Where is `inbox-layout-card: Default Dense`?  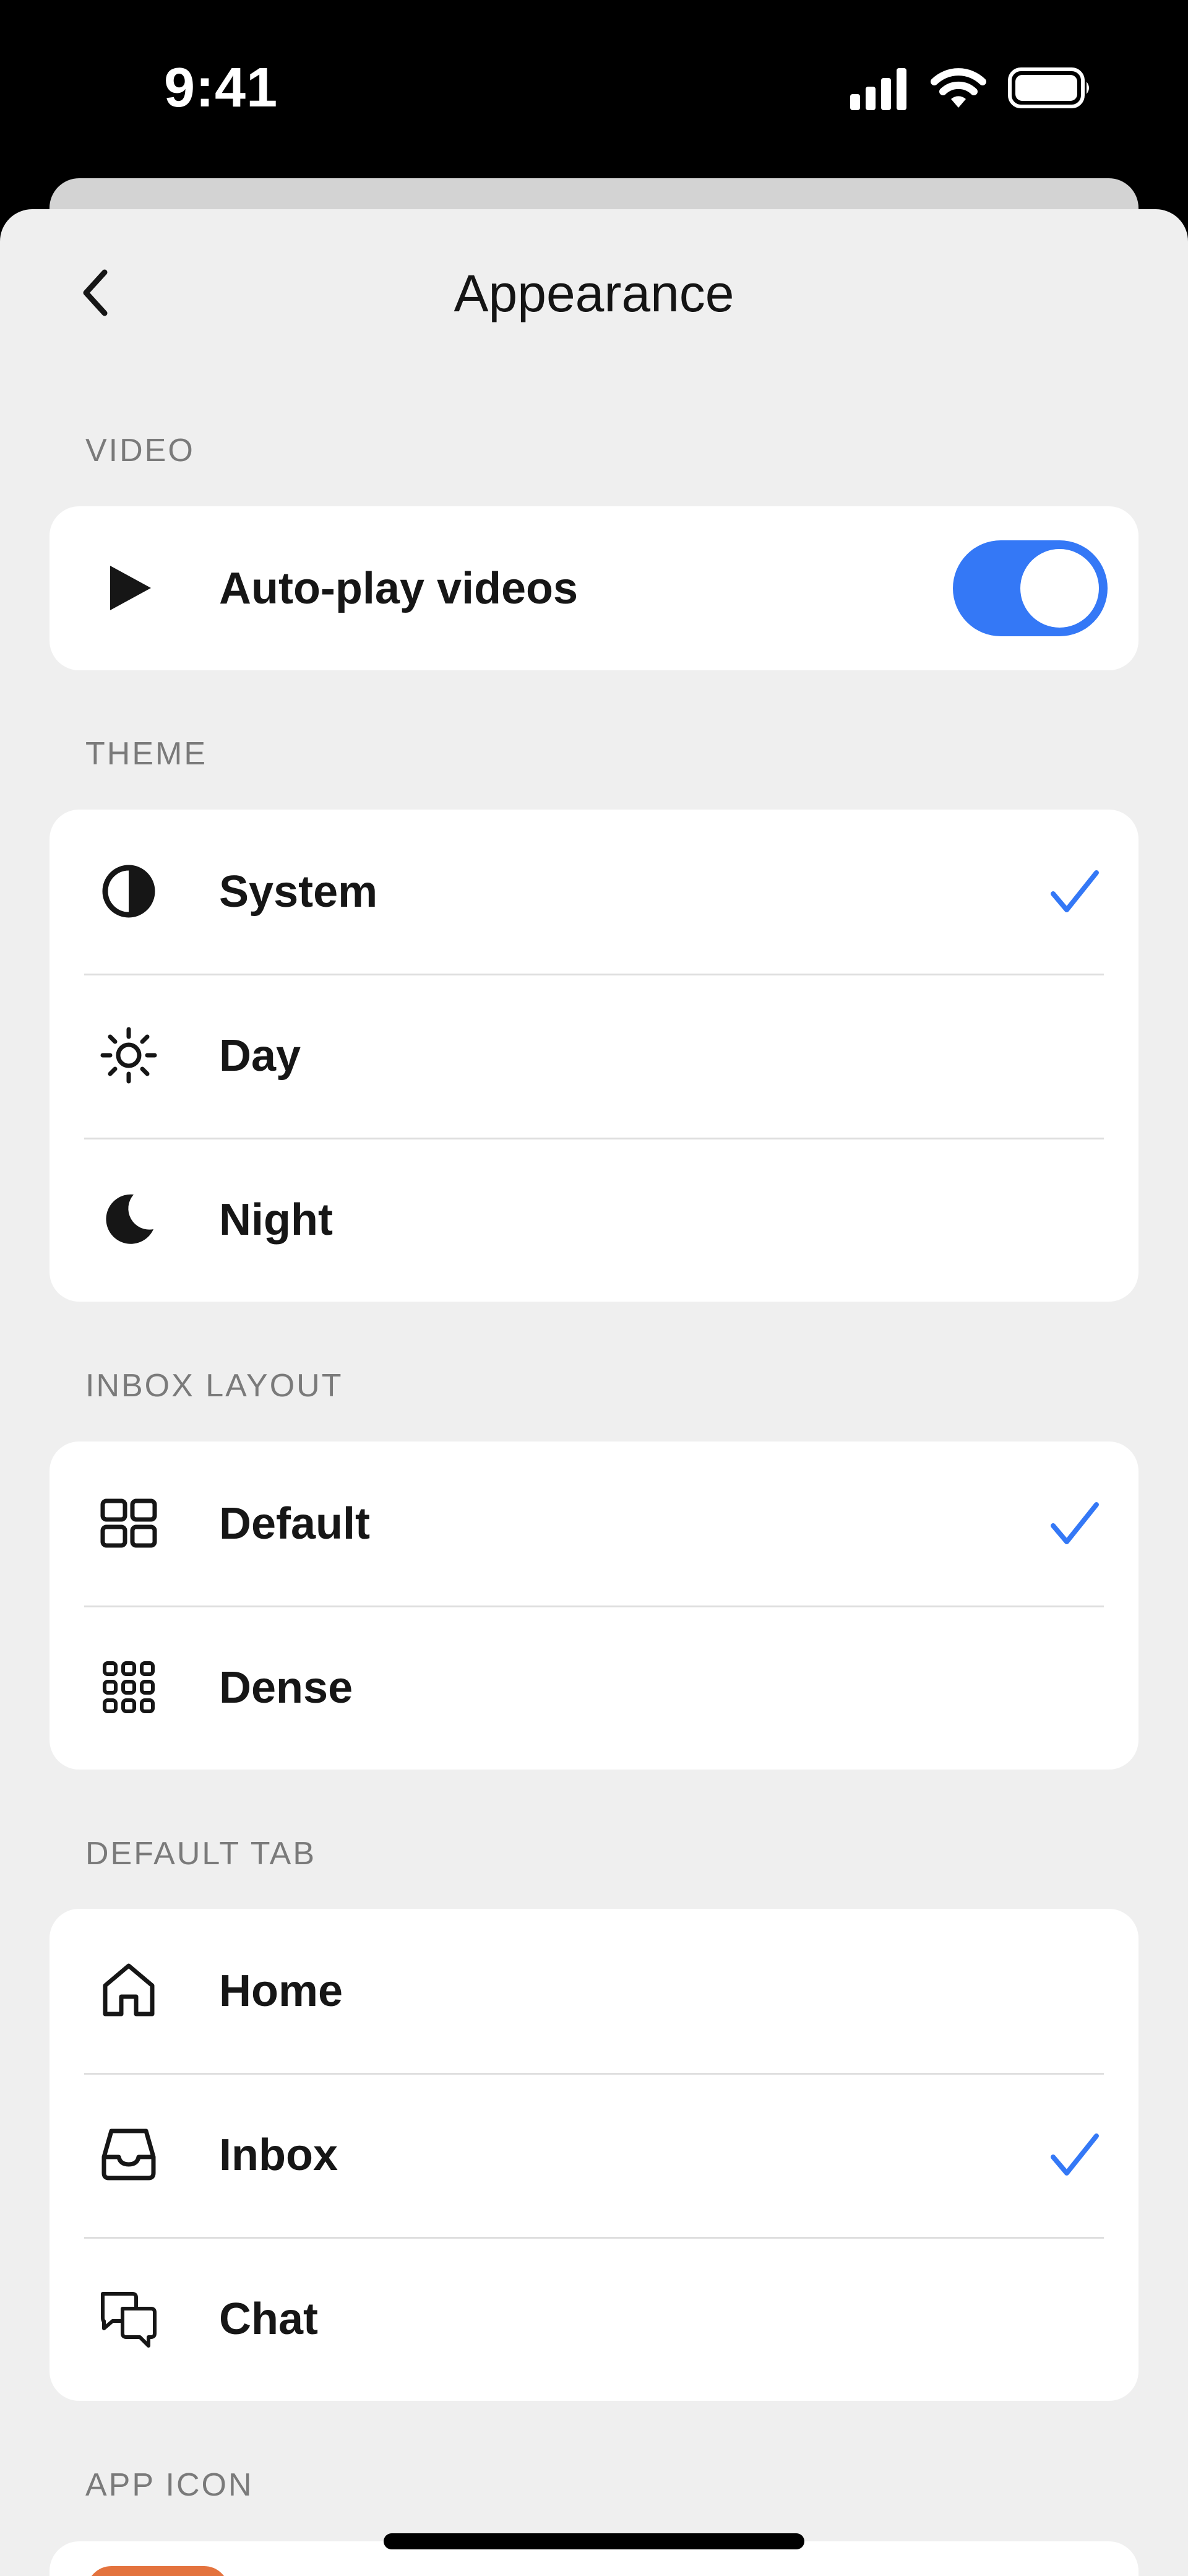 inbox-layout-card: Default Dense is located at coordinates (594, 1605).